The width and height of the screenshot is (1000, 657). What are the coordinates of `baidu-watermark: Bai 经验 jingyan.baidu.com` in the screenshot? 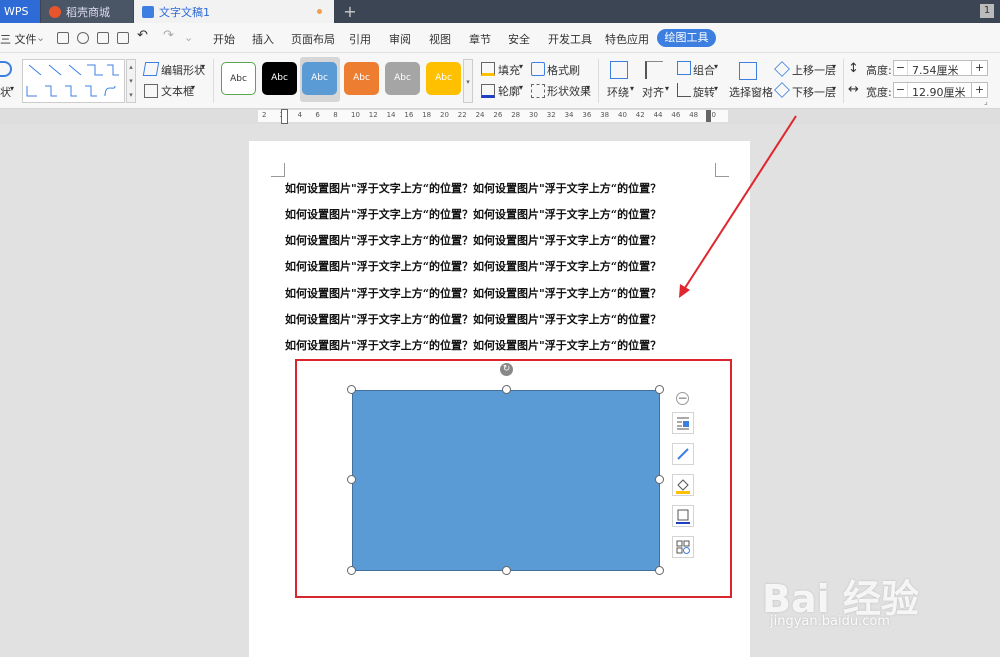 It's located at (877, 590).